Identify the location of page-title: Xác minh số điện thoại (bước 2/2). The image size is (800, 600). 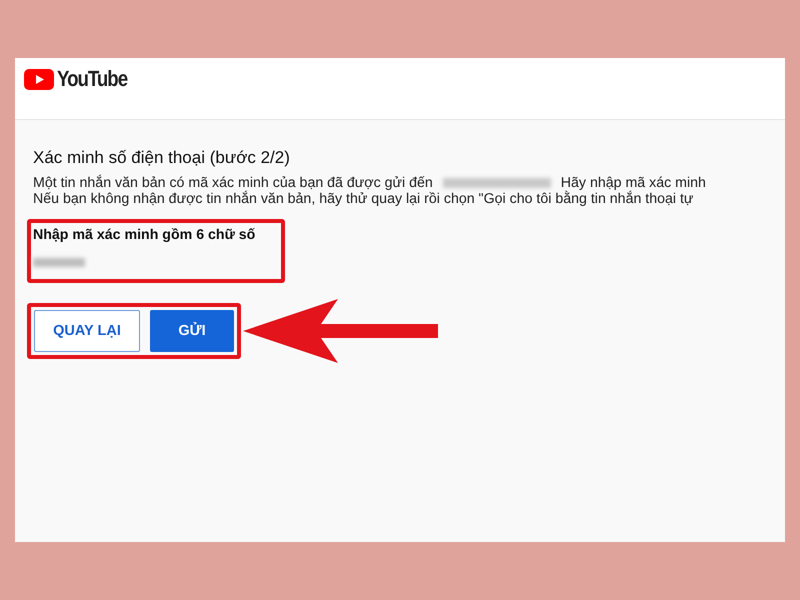
(162, 158).